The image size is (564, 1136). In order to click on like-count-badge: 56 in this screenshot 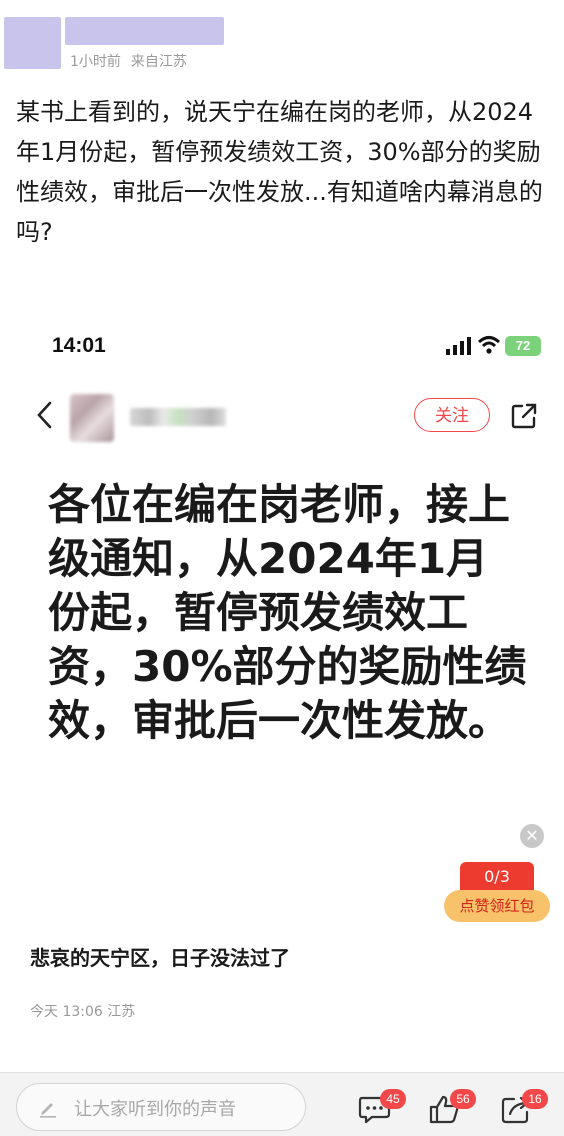, I will do `click(463, 1099)`.